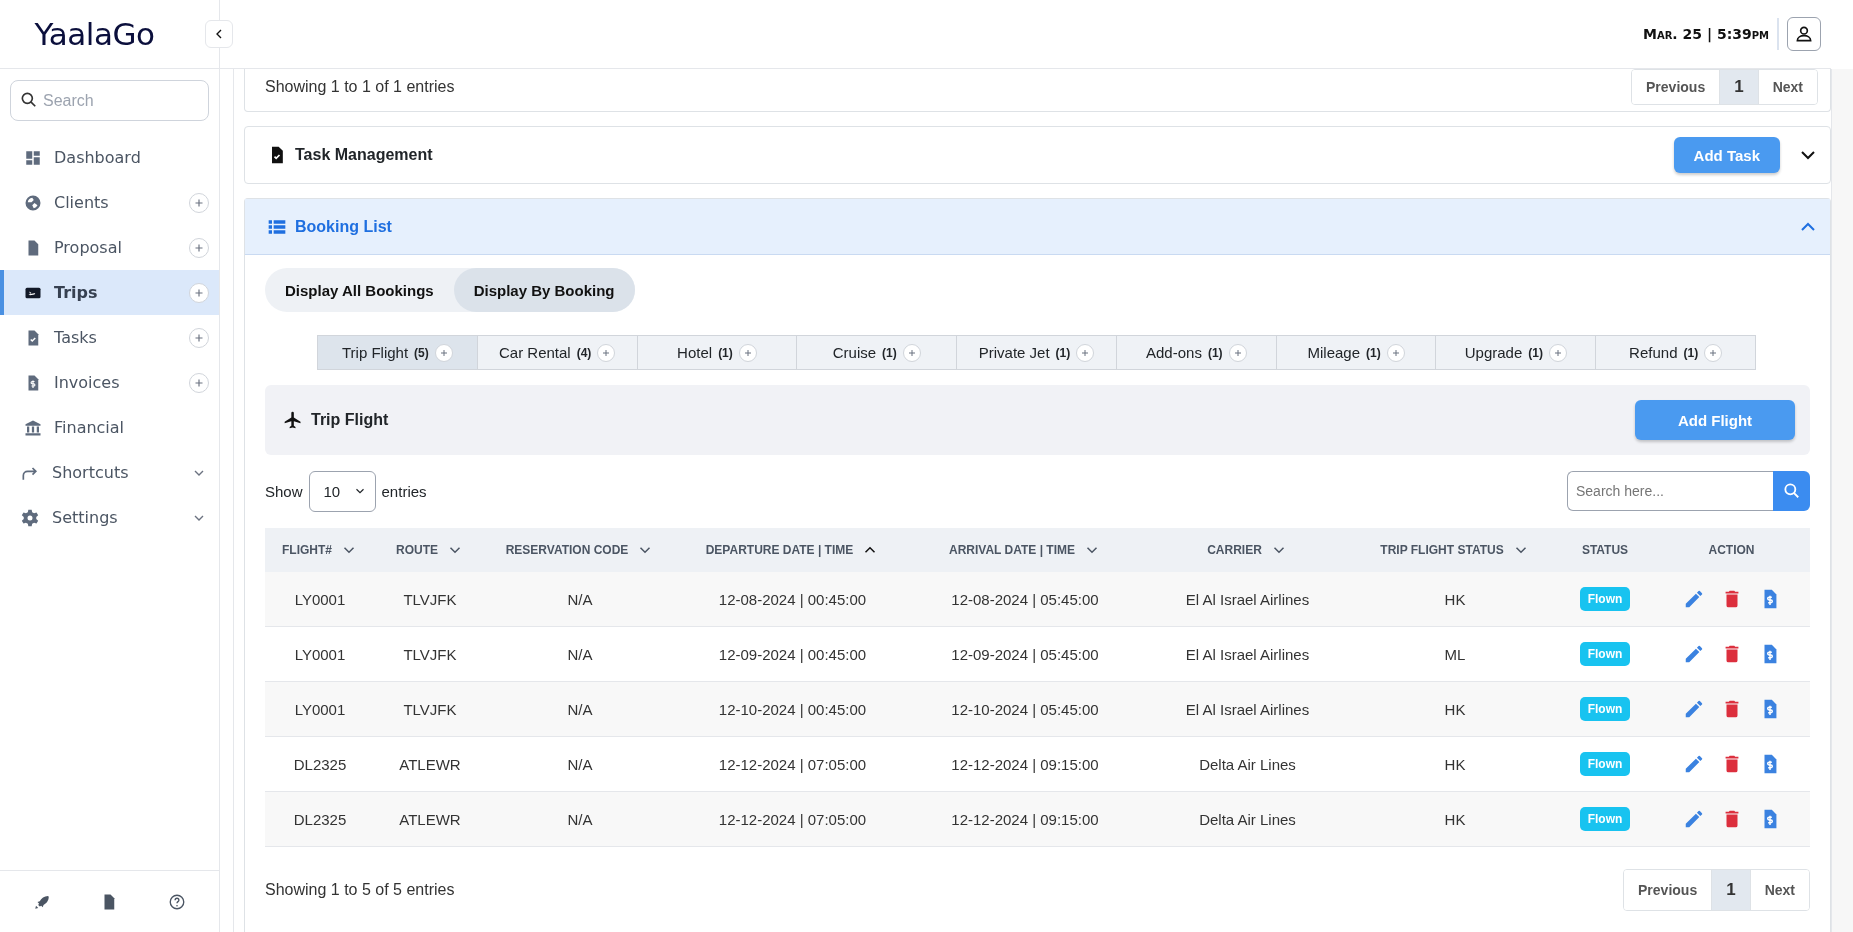  Describe the element at coordinates (343, 226) in the screenshot. I see `card-title: Booking List` at that location.